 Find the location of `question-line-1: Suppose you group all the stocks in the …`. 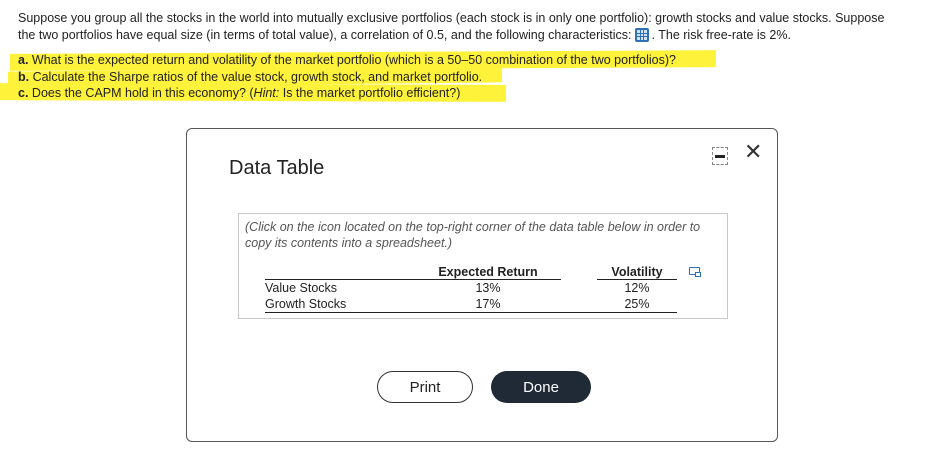

question-line-1: Suppose you group all the stocks in the … is located at coordinates (451, 18).